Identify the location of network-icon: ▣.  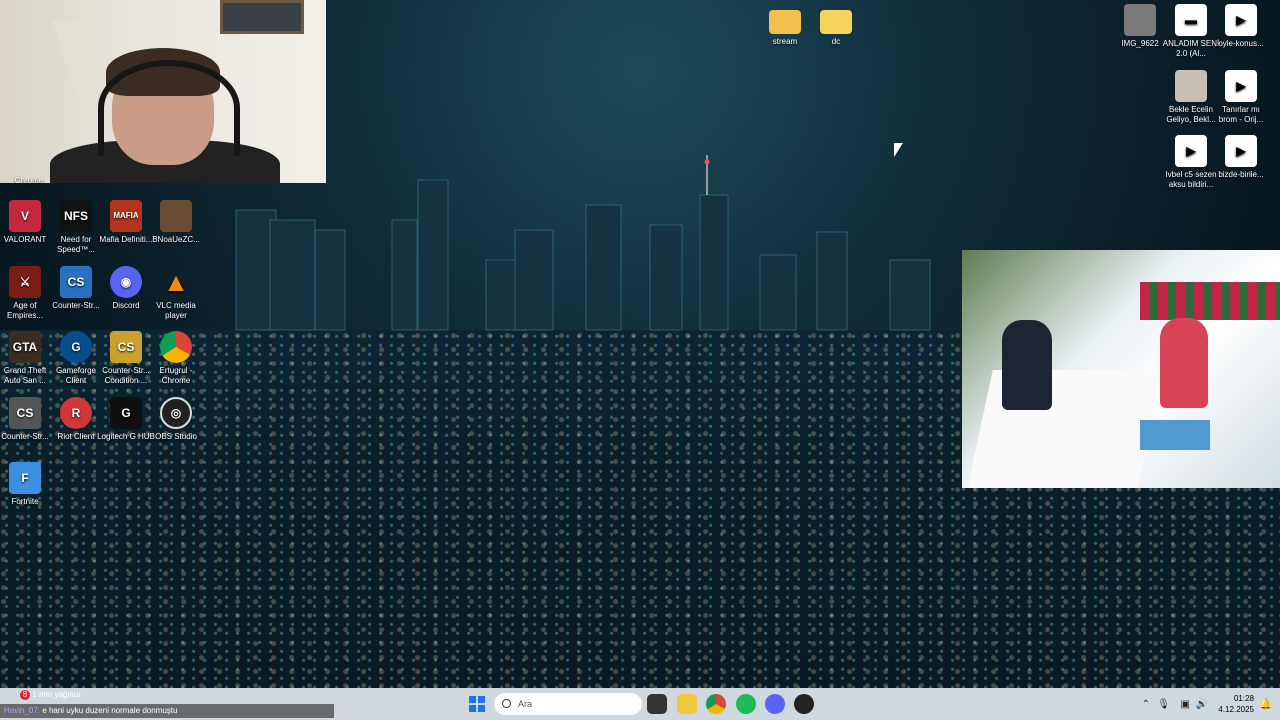
(1185, 704).